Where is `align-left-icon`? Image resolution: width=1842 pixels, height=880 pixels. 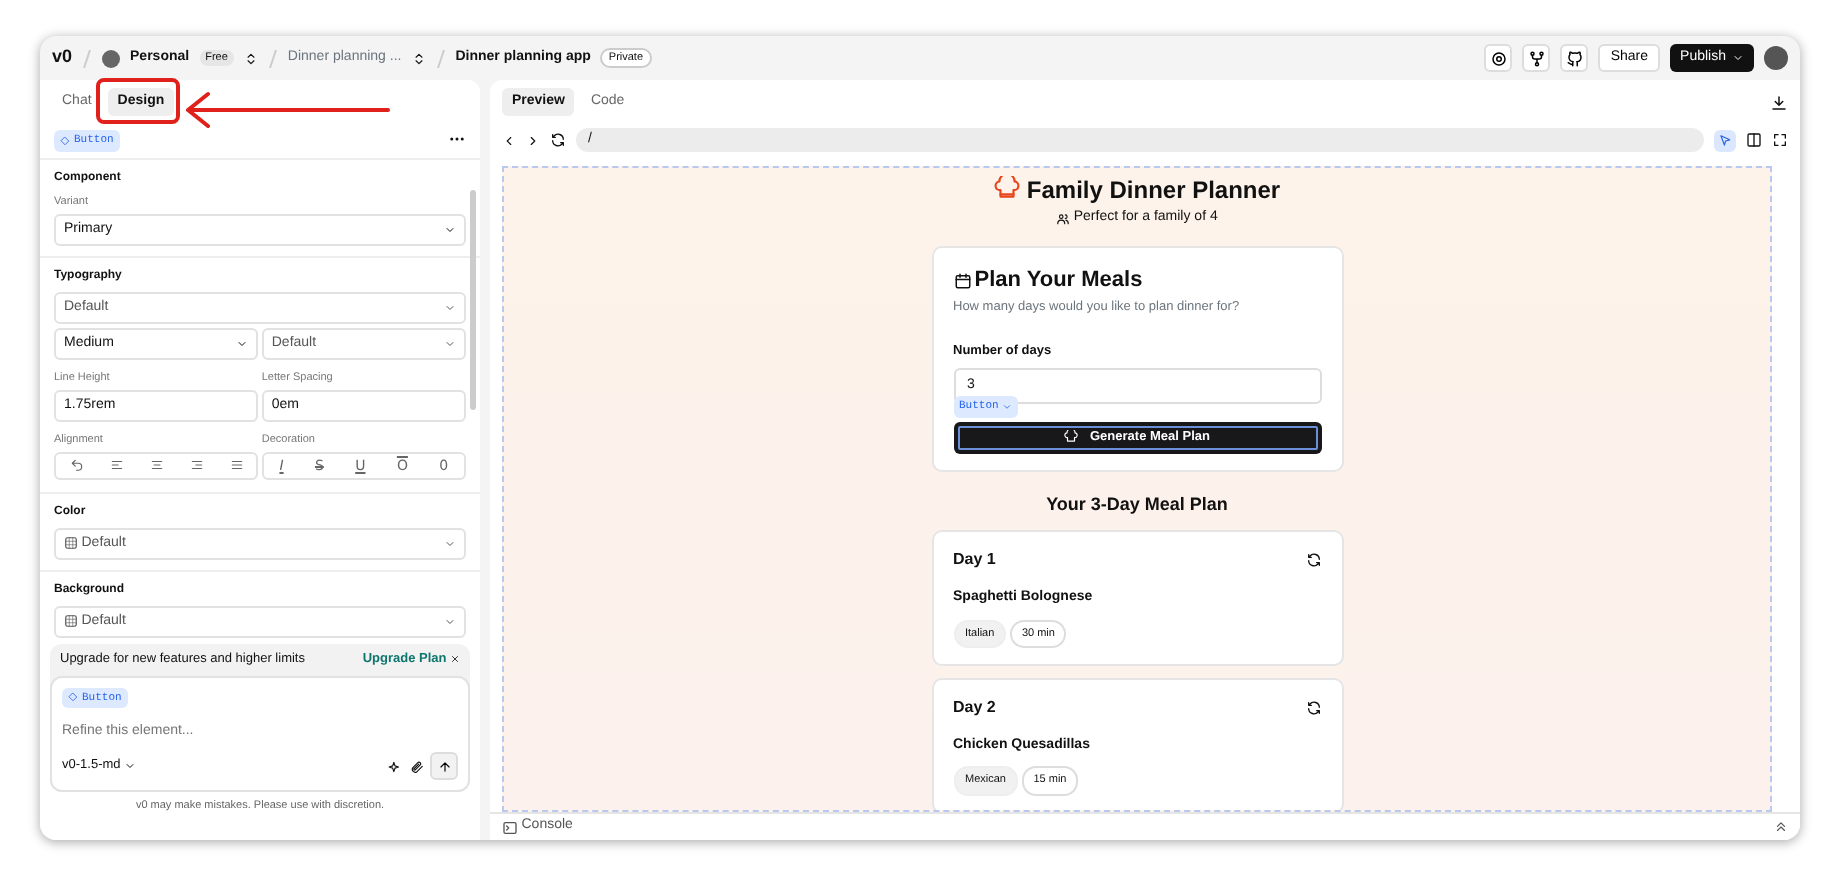
align-left-icon is located at coordinates (116, 465).